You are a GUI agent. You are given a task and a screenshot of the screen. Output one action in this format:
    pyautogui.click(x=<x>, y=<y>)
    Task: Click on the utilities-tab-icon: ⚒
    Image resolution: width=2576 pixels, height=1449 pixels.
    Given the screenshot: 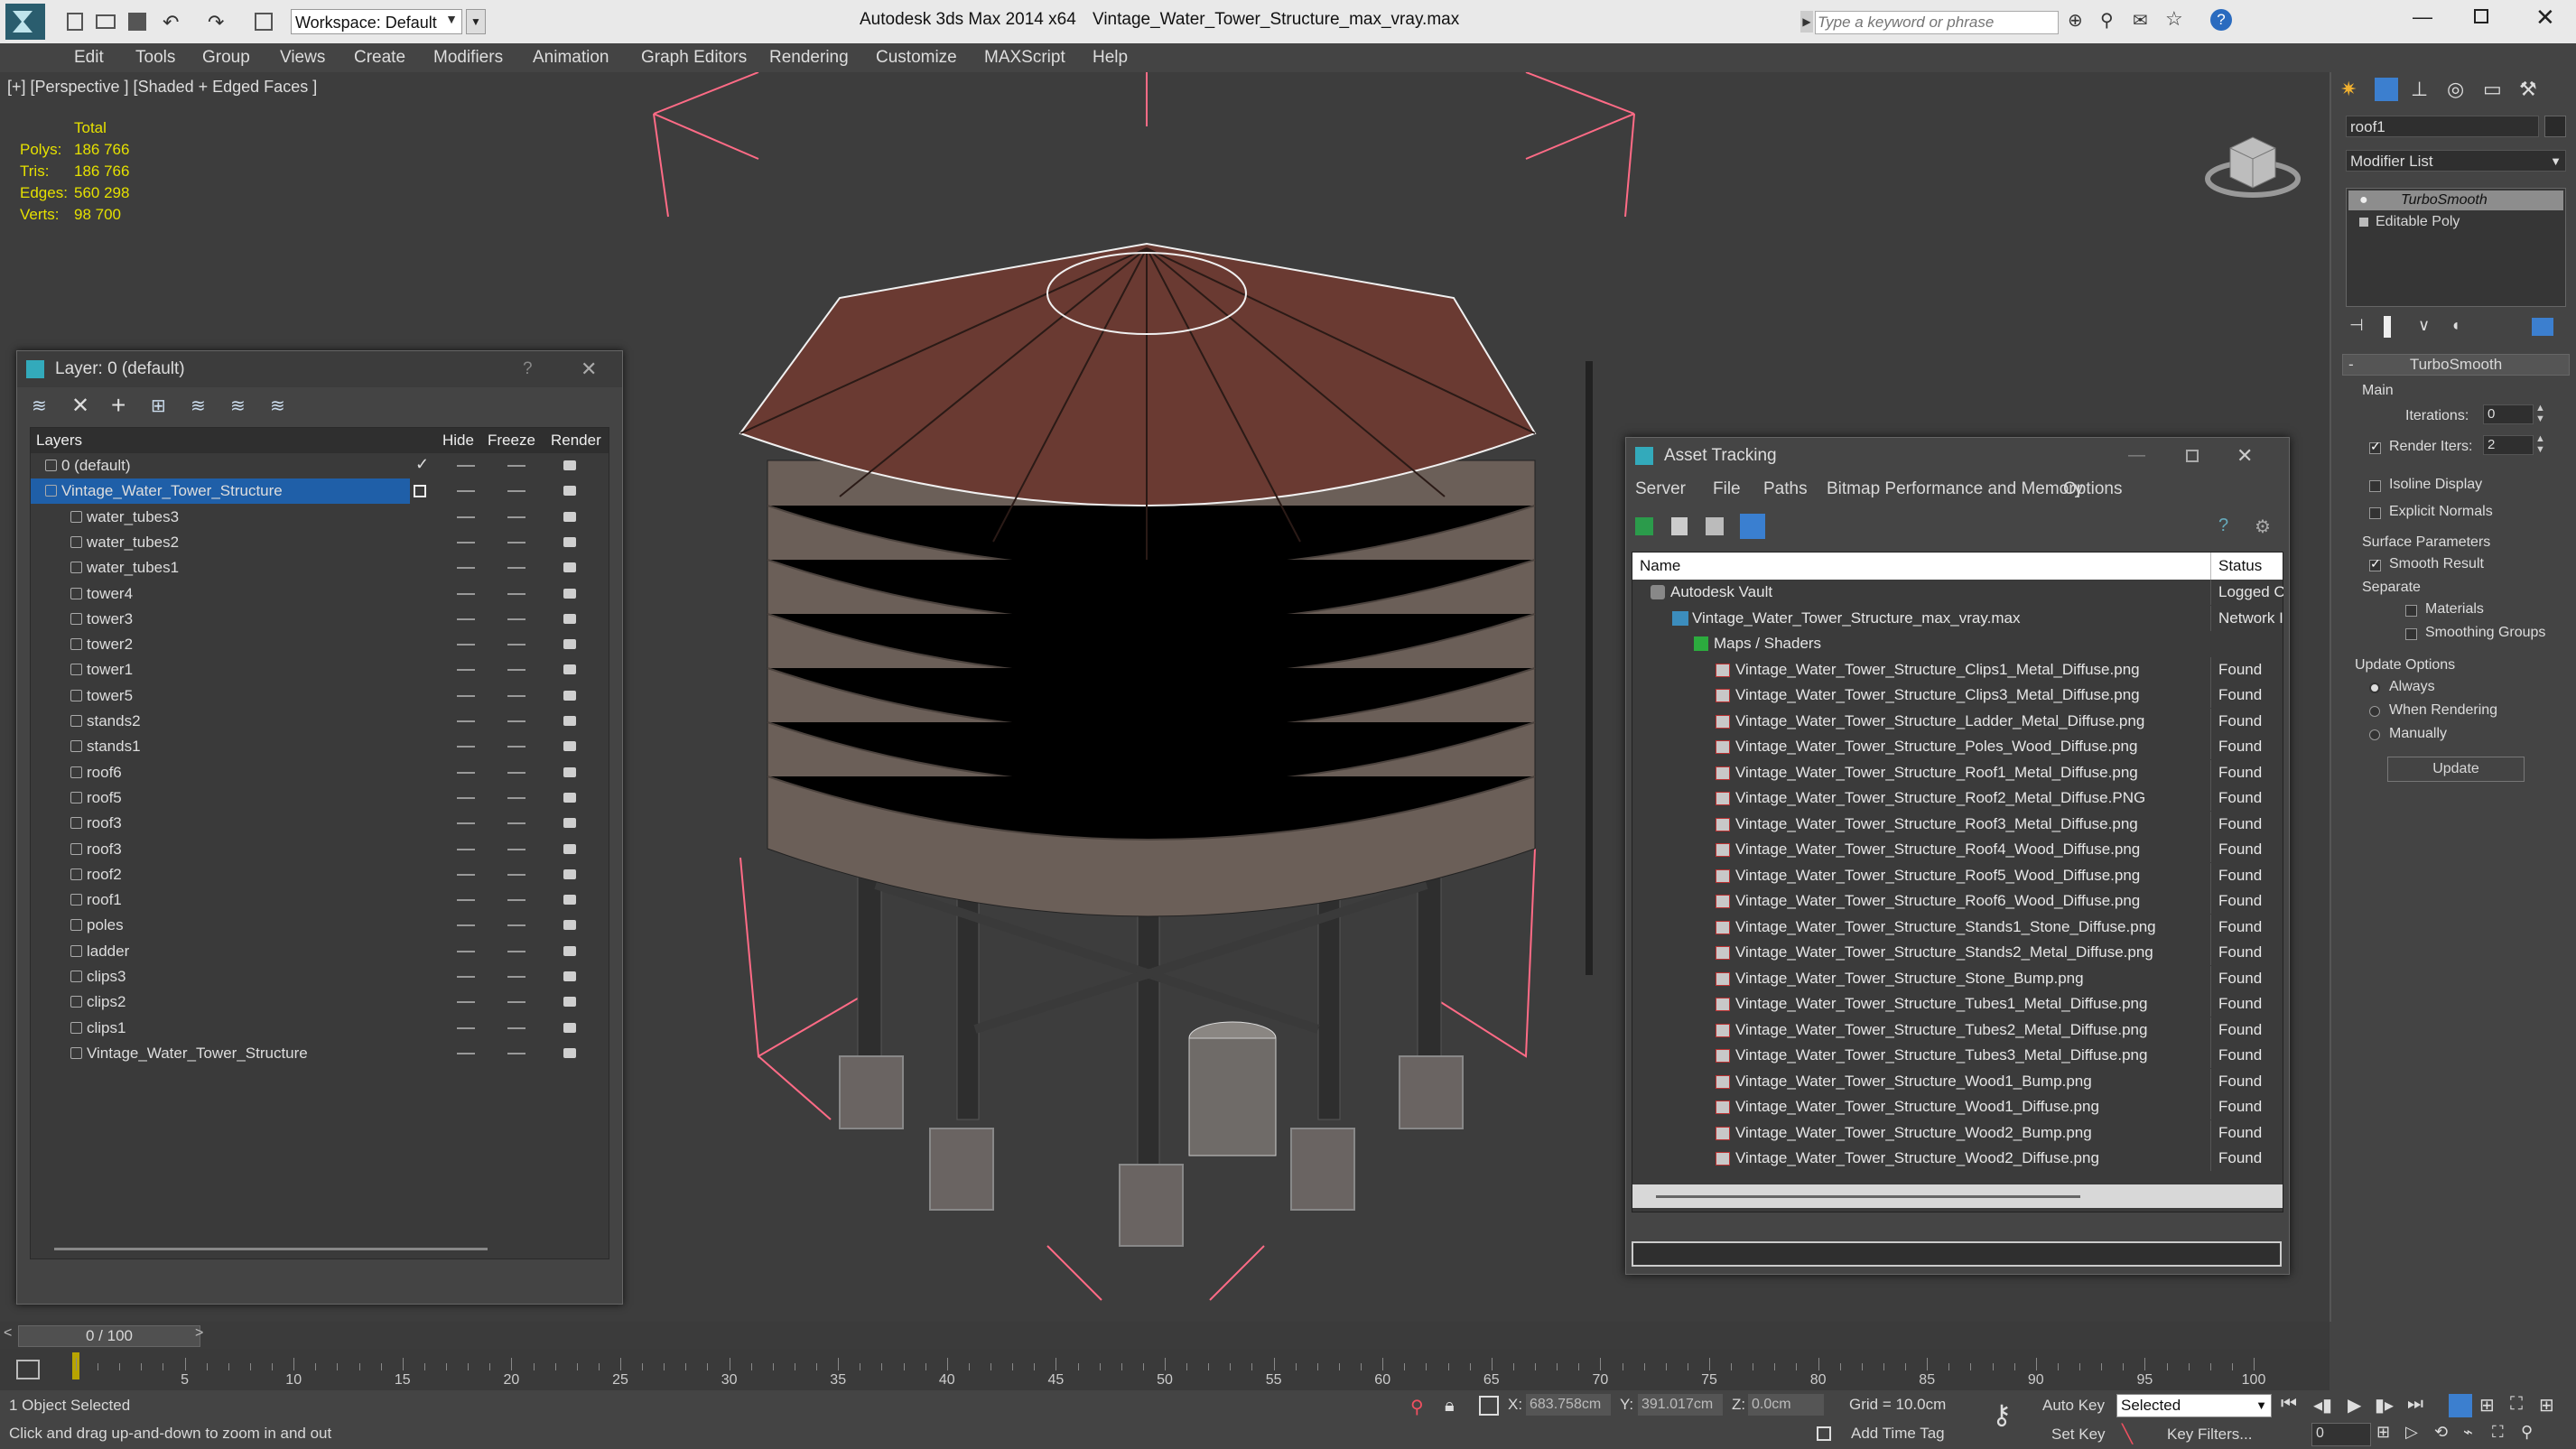 What is the action you would take?
    pyautogui.click(x=2528, y=89)
    